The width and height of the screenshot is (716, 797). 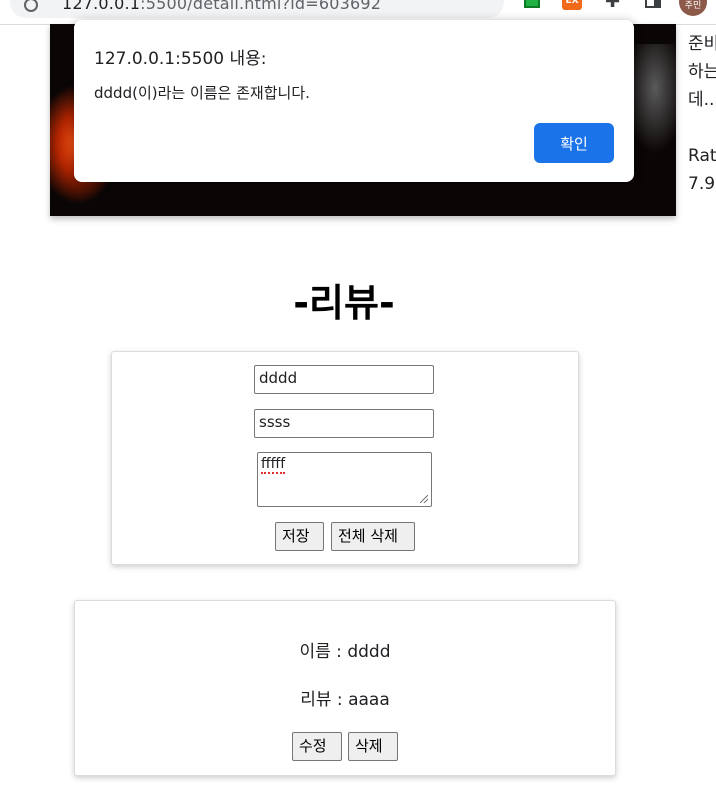 I want to click on url-path: :5500/detail.html?id=603692, so click(x=261, y=6).